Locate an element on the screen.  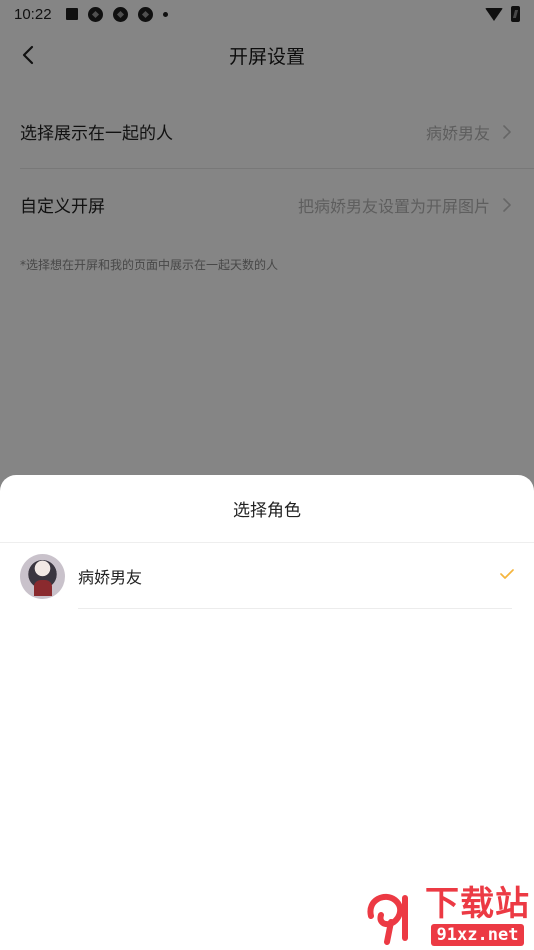
sheet-title: 选择角色 is located at coordinates (267, 511).